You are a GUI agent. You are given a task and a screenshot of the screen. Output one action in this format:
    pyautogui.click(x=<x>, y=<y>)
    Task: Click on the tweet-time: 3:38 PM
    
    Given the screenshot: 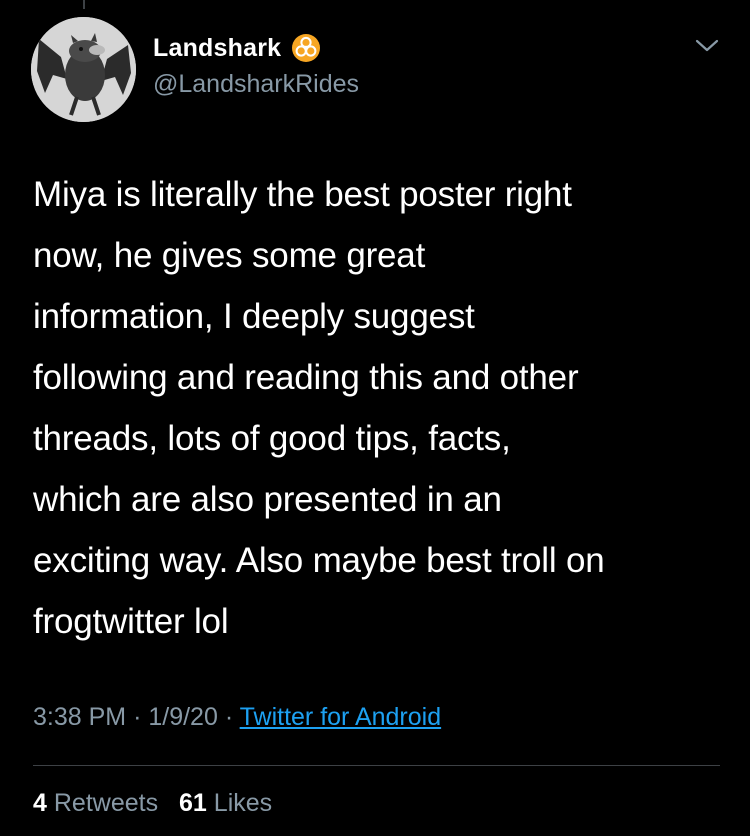 What is the action you would take?
    pyautogui.click(x=80, y=717)
    